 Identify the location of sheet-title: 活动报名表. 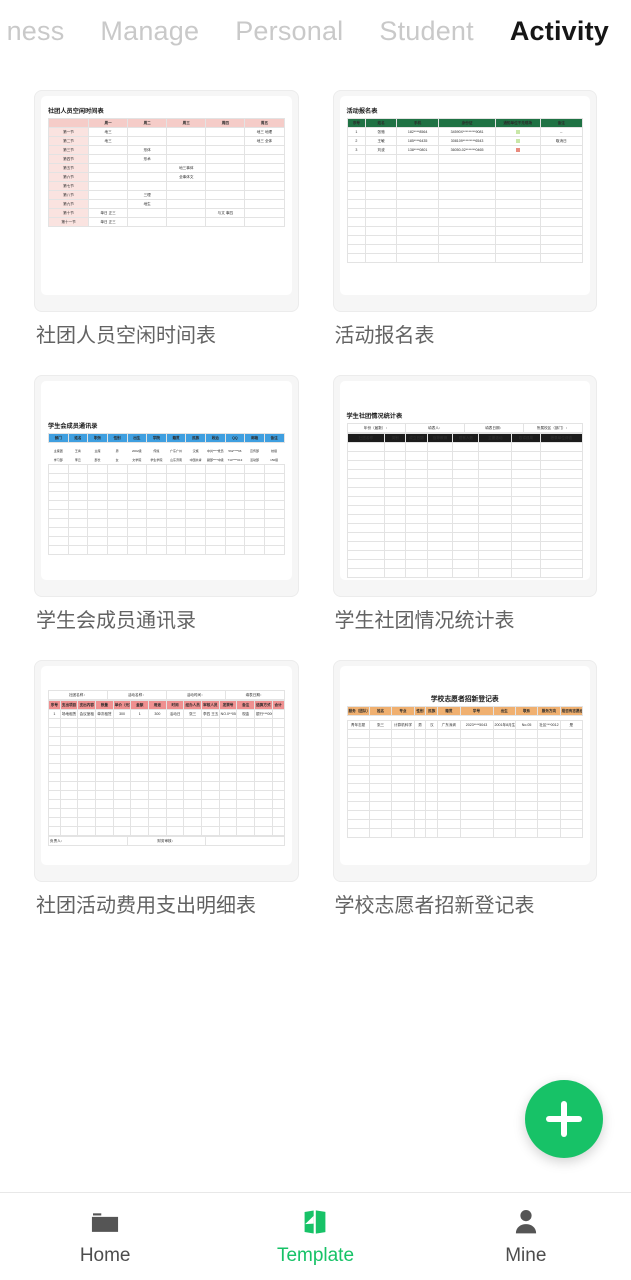
(362, 111).